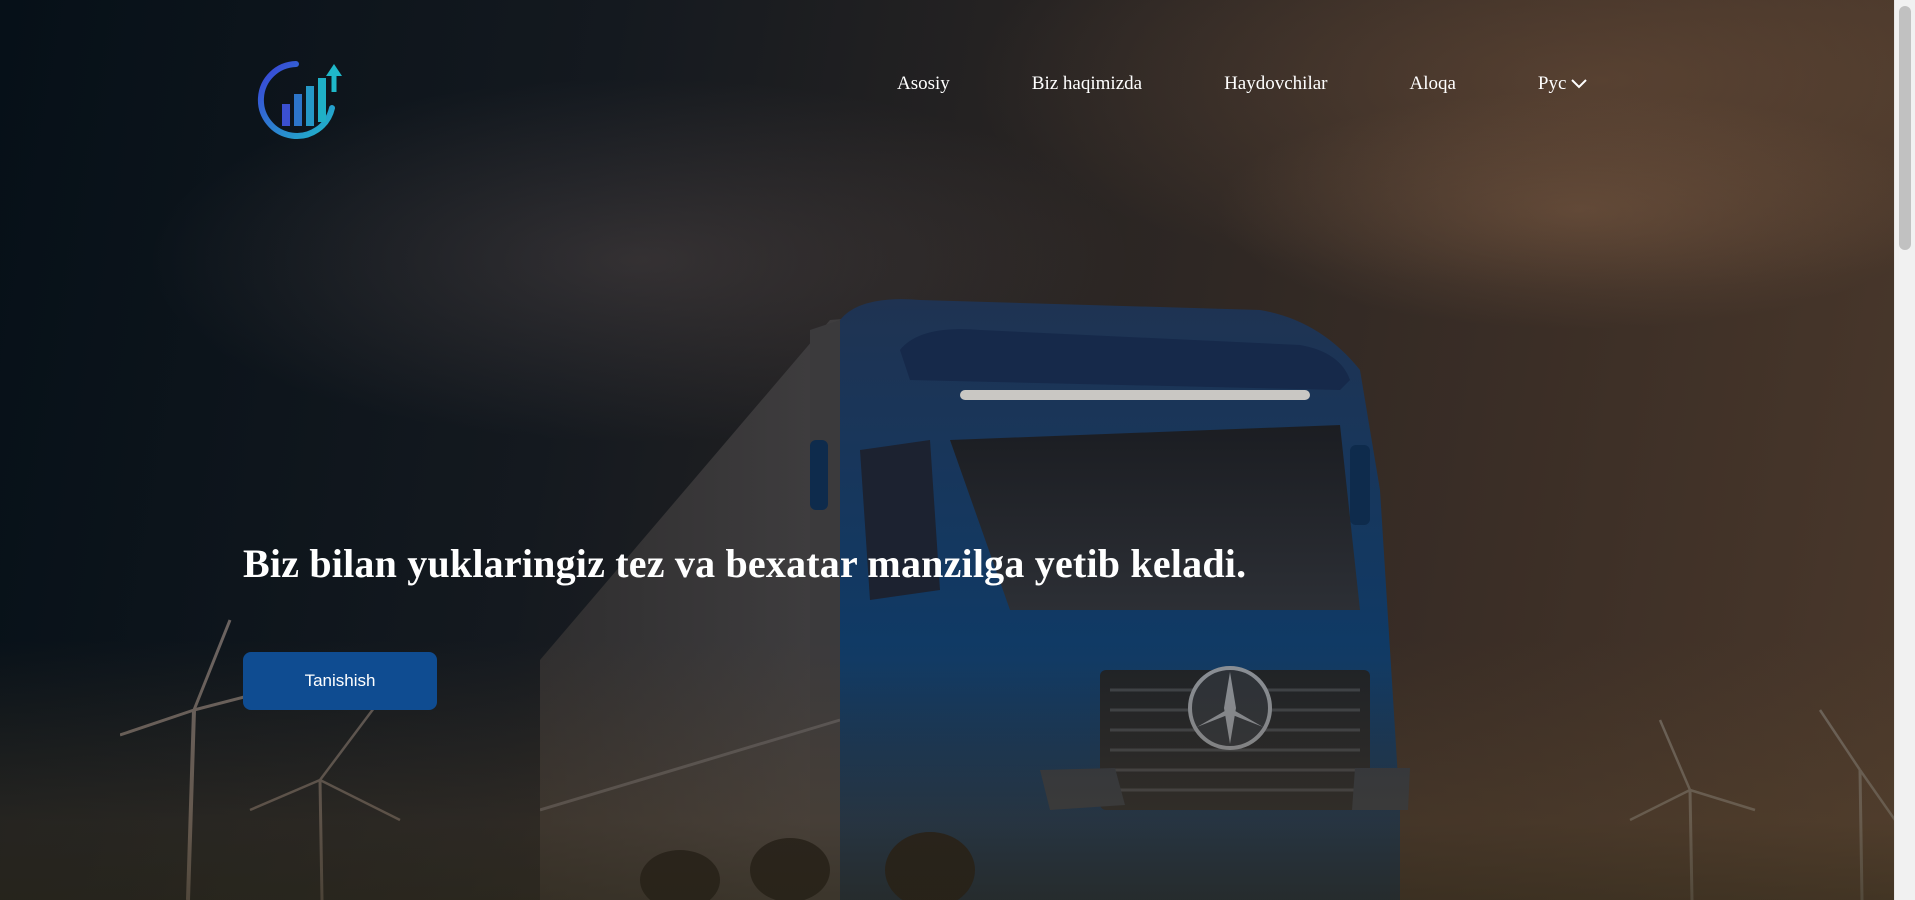  What do you see at coordinates (1087, 84) in the screenshot?
I see `nav-link-biz-haqimizda: Biz haqimizda` at bounding box center [1087, 84].